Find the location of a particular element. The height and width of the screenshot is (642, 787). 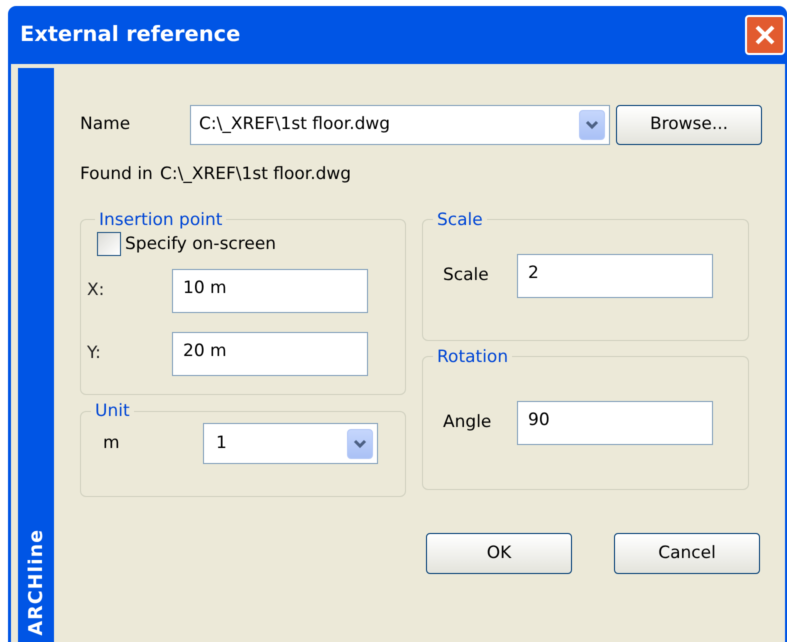

window-title: External reference is located at coordinates (130, 34).